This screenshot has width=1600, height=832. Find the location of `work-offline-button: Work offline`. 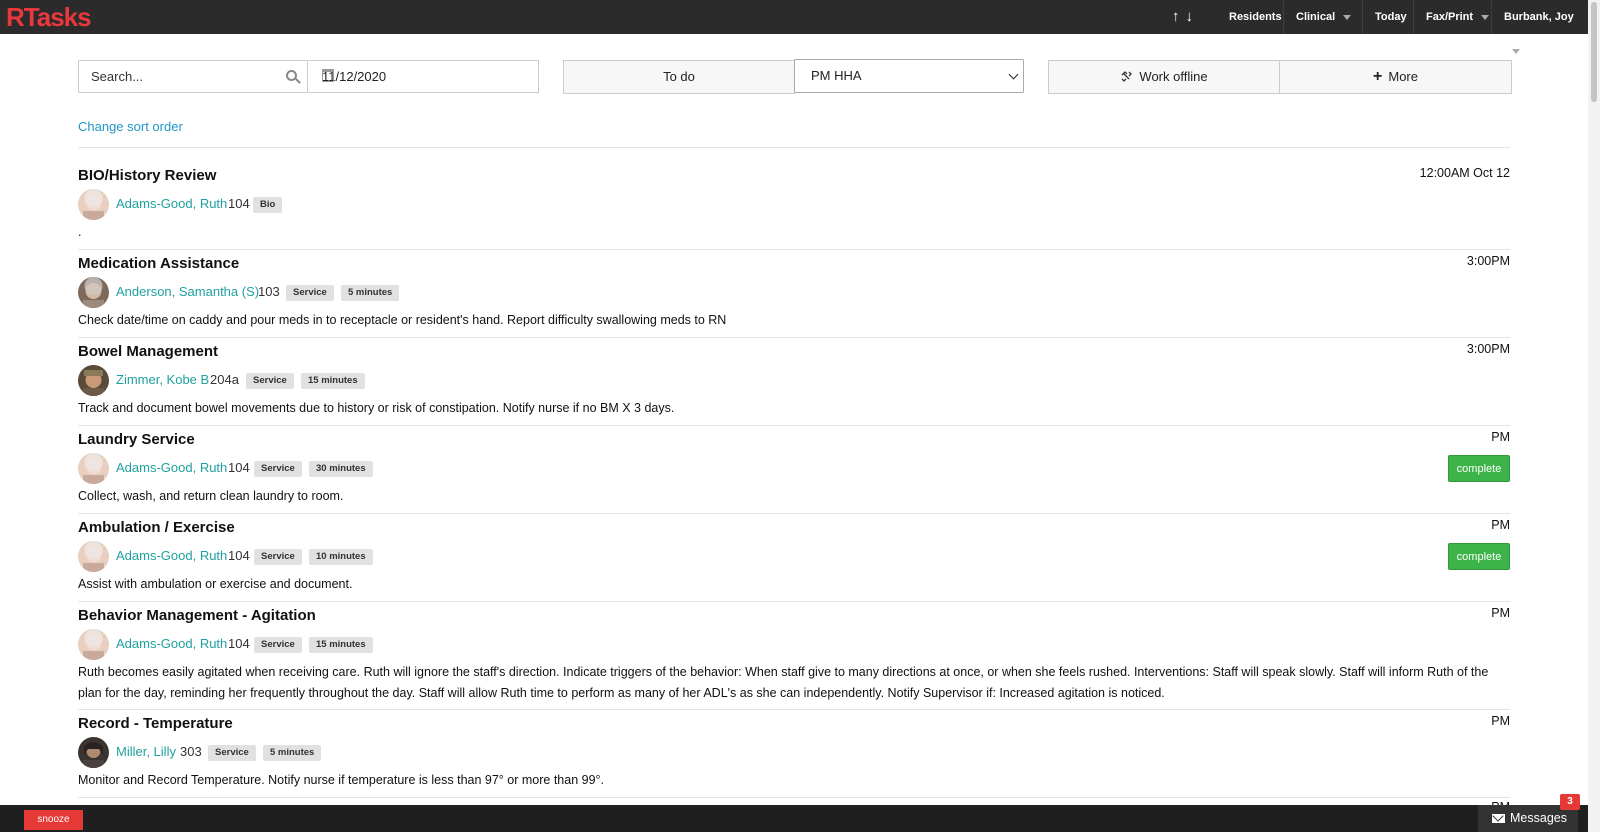

work-offline-button: Work offline is located at coordinates (1164, 77).